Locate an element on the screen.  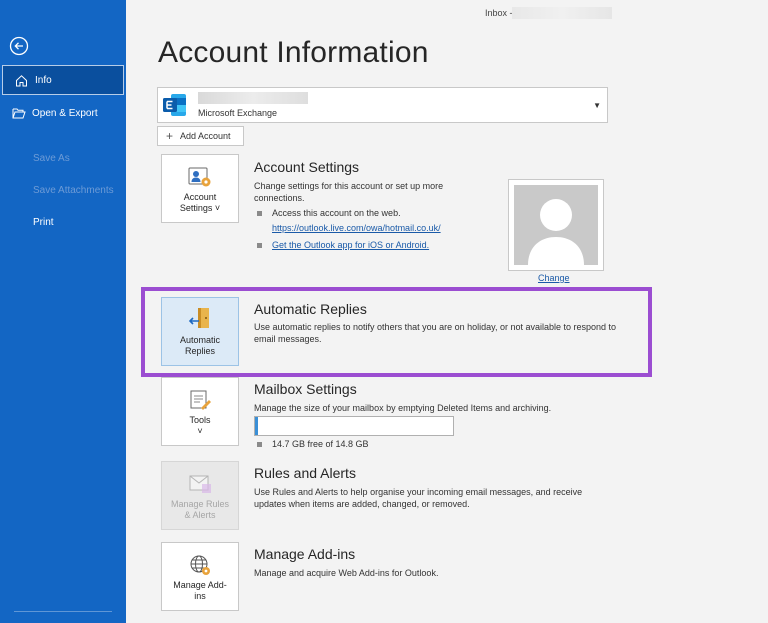
tile-label: ins is located at coordinates (200, 596).